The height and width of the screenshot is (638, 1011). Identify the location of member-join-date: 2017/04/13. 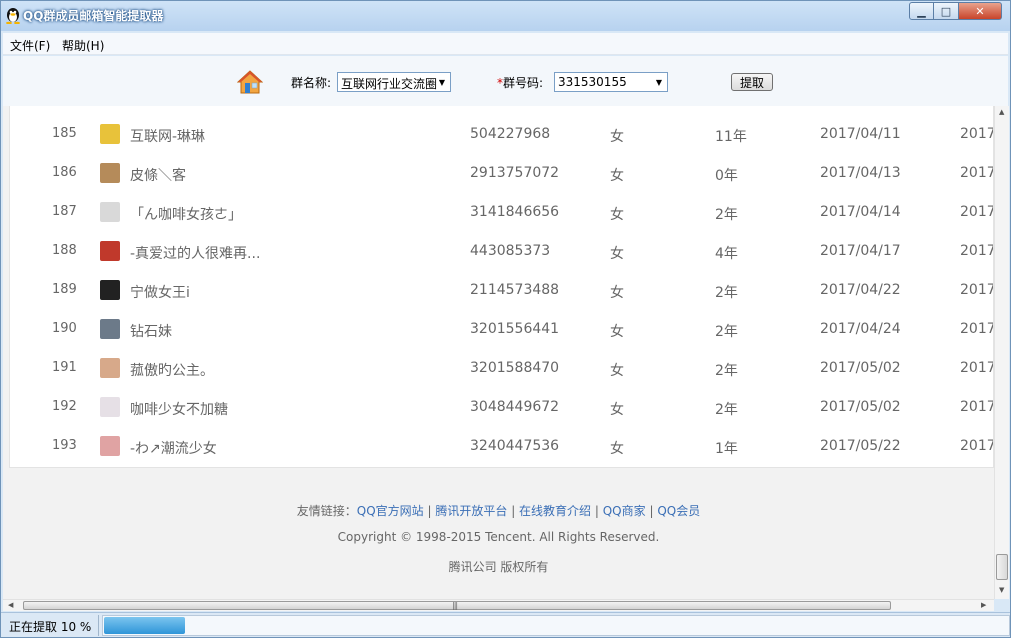
(860, 173).